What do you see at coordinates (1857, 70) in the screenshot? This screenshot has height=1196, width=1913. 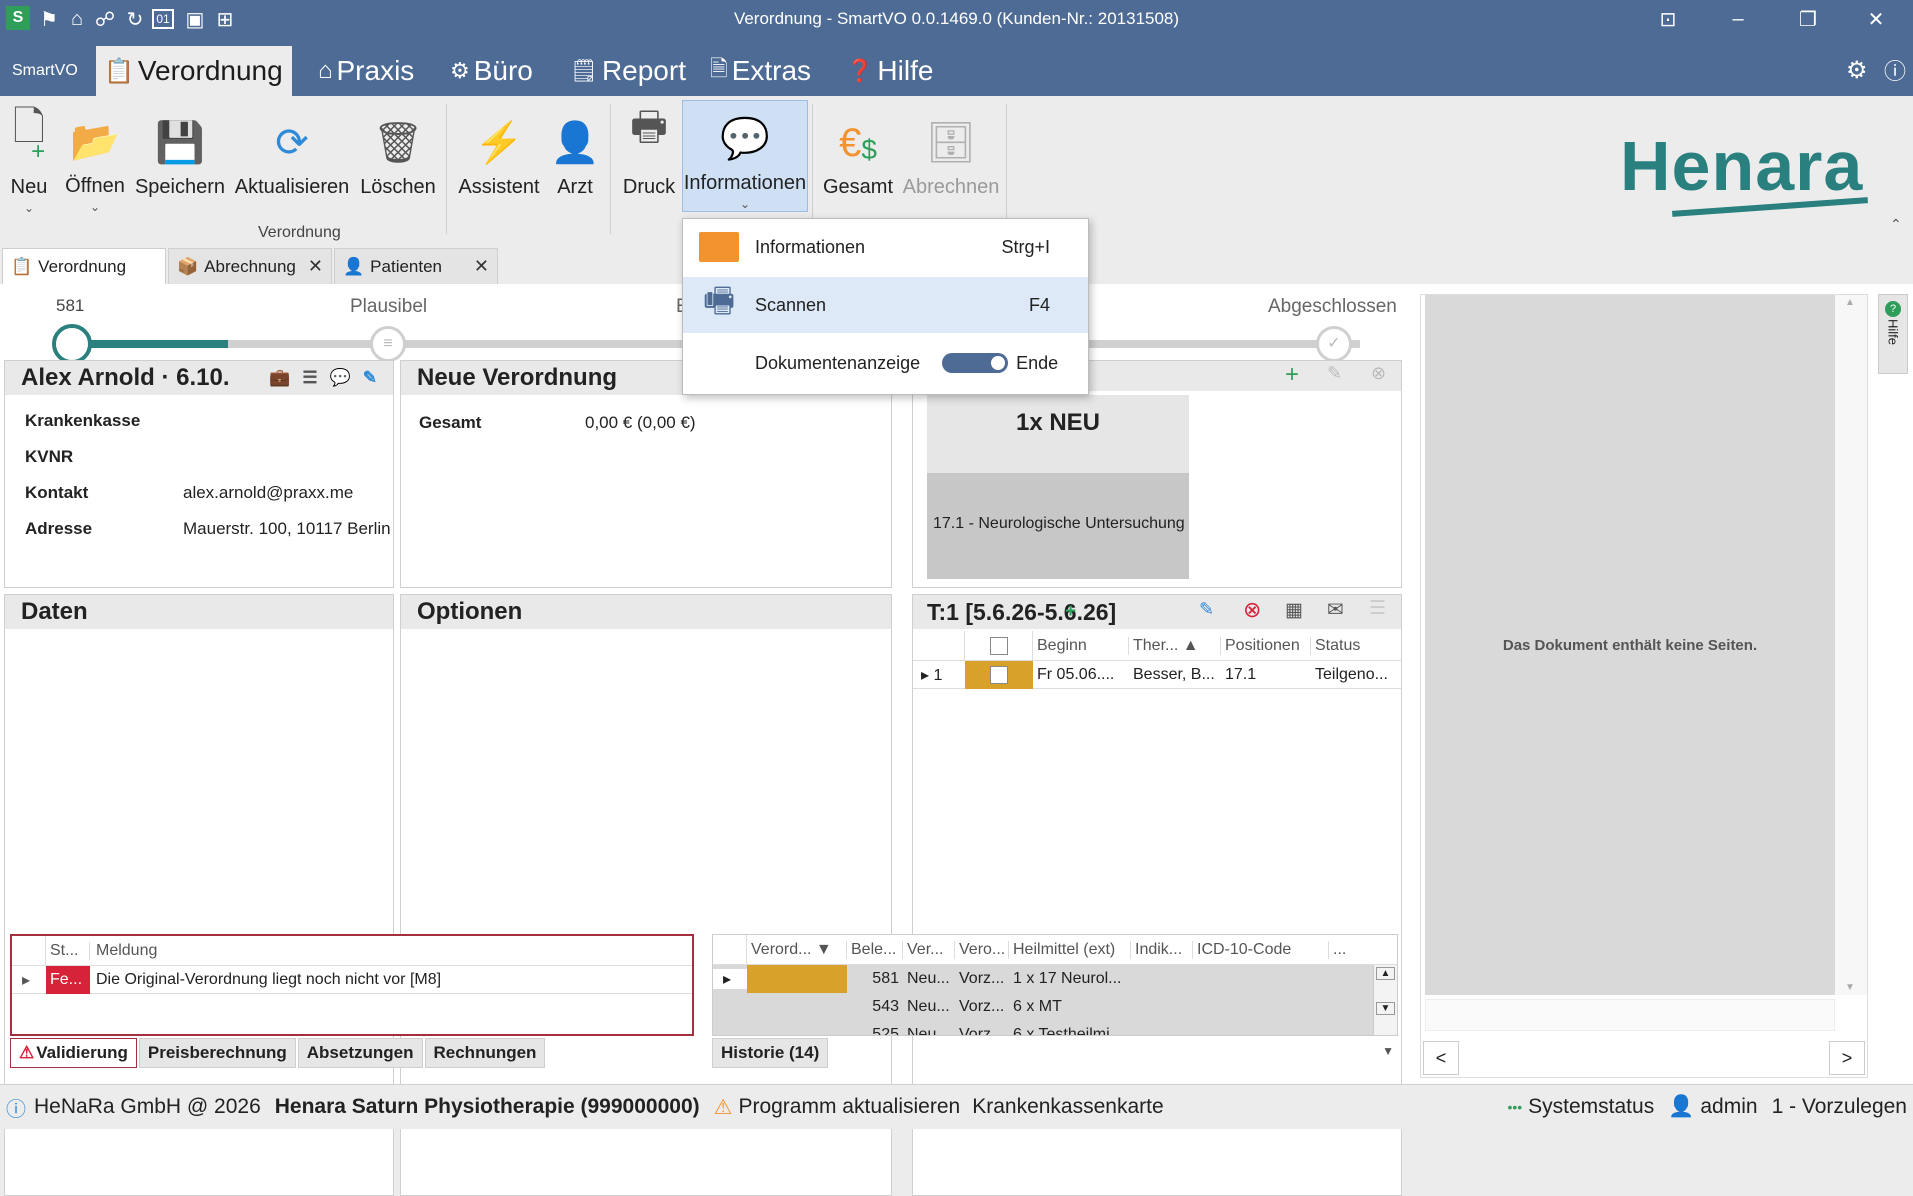 I see `settings-gear-icon: ⚙` at bounding box center [1857, 70].